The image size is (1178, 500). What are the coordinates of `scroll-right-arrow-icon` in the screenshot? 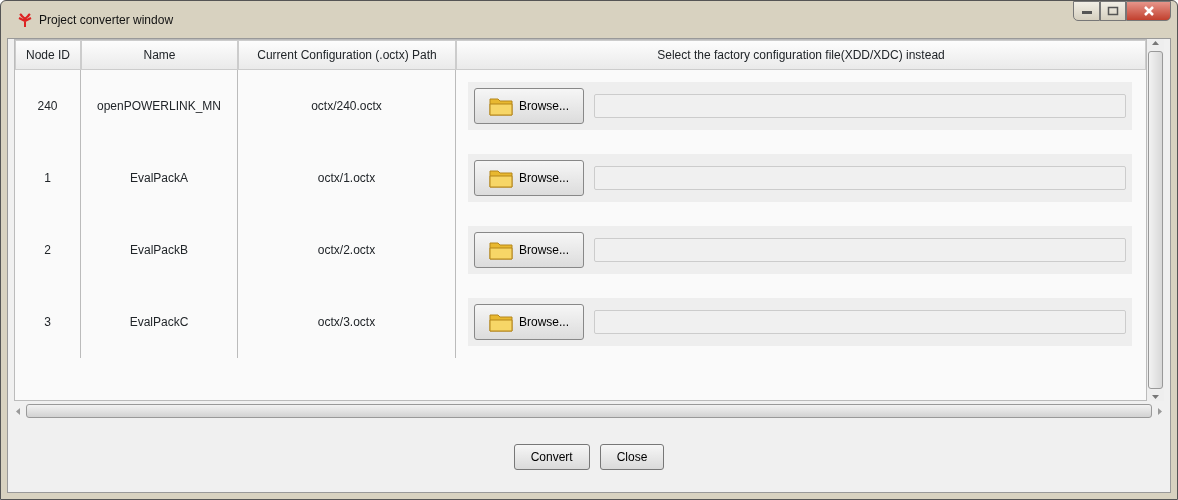 It's located at (1160, 411).